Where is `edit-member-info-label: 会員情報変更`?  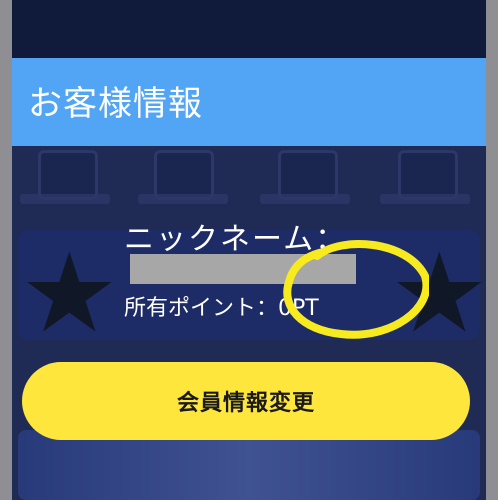
edit-member-info-label: 会員情報変更 is located at coordinates (245, 402).